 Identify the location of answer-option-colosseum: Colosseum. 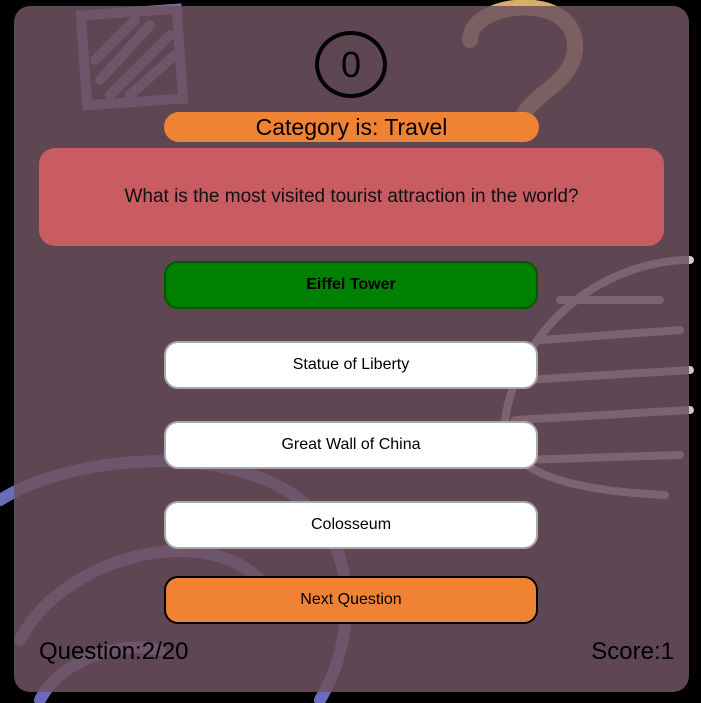
(351, 525).